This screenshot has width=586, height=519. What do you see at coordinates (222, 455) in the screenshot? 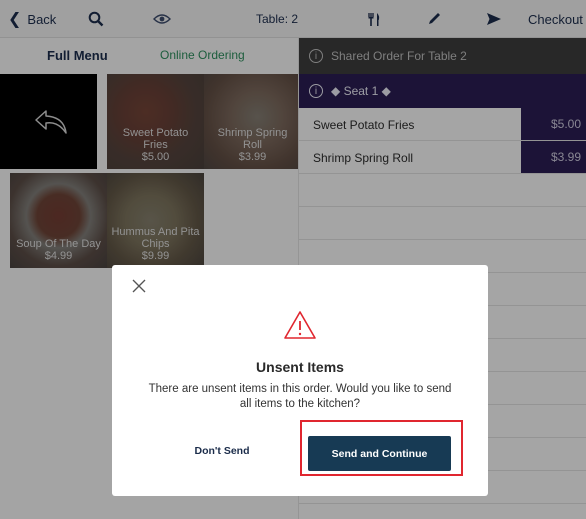
I see `dont-send-button: Don't Send` at bounding box center [222, 455].